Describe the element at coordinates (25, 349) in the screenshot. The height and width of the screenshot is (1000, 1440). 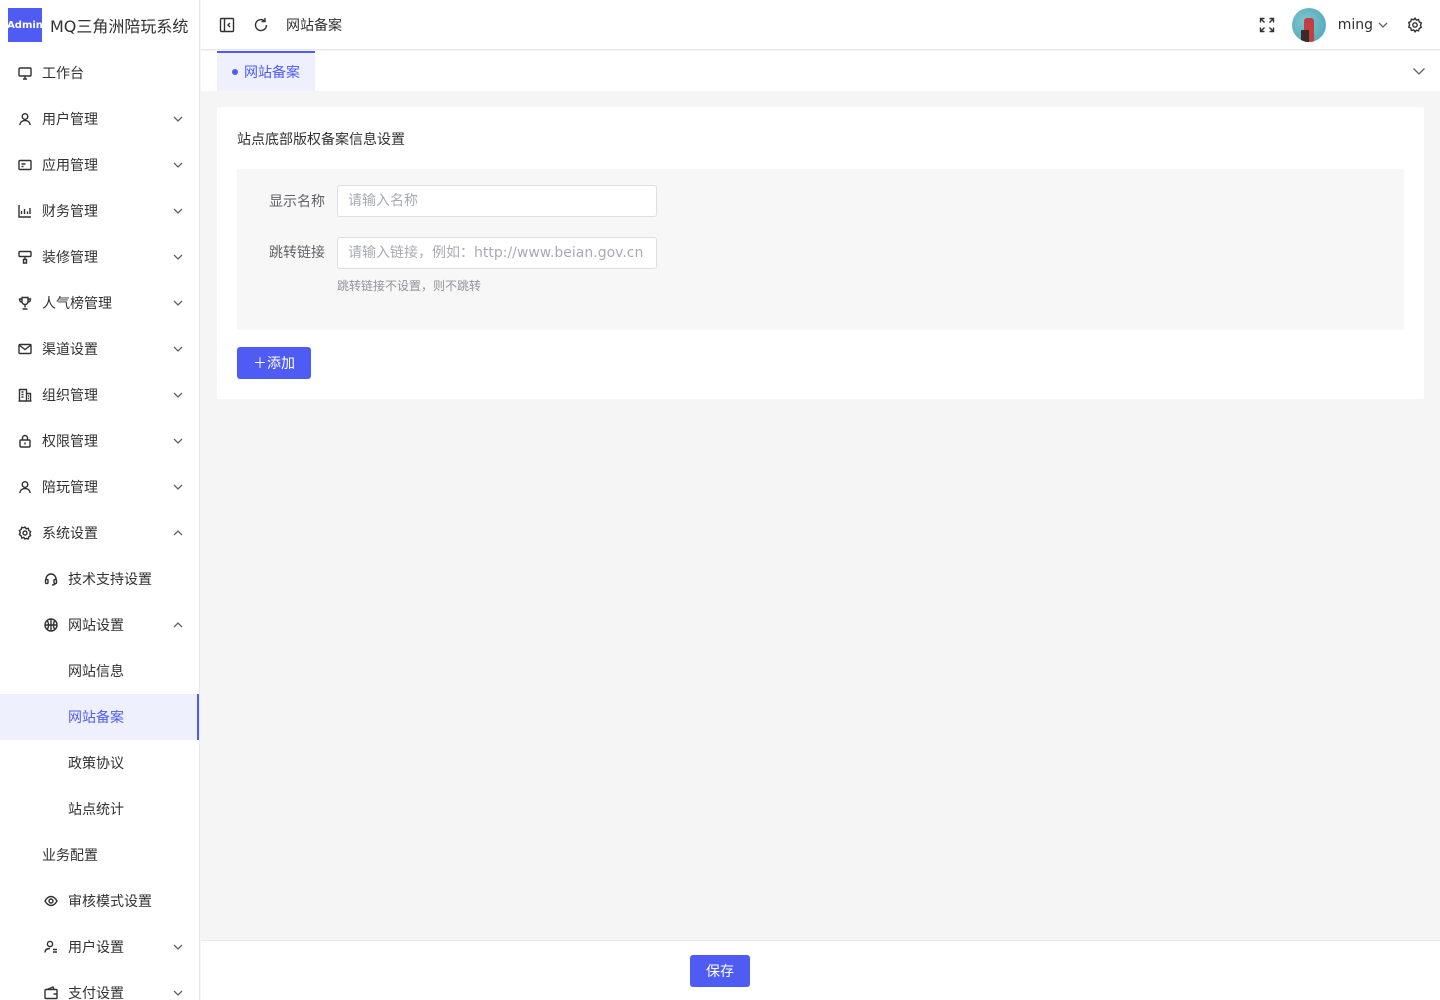
I see `mail-icon` at that location.